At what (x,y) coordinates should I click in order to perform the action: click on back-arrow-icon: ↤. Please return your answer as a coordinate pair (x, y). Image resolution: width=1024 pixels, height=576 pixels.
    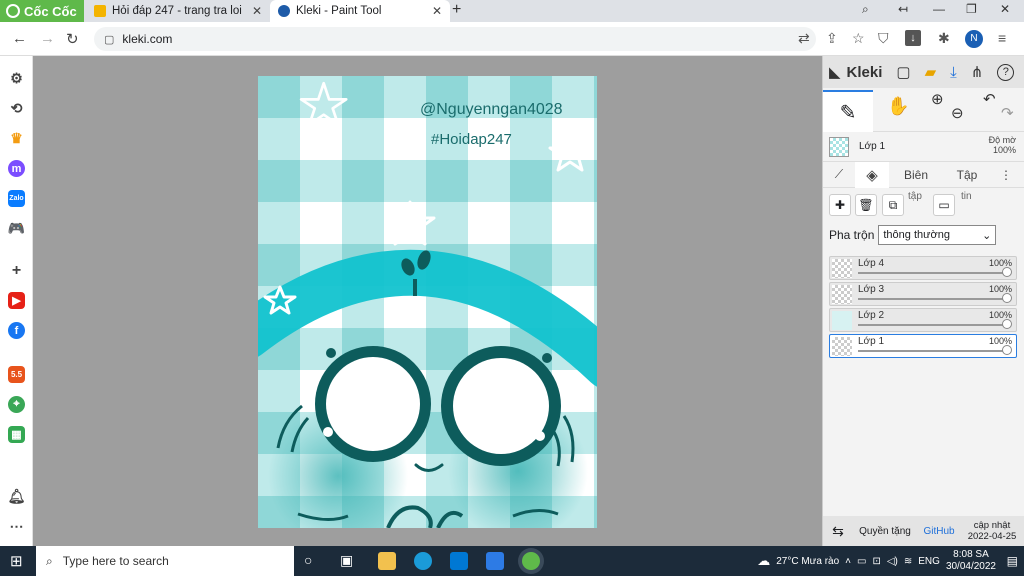
    Looking at the image, I should click on (903, 9).